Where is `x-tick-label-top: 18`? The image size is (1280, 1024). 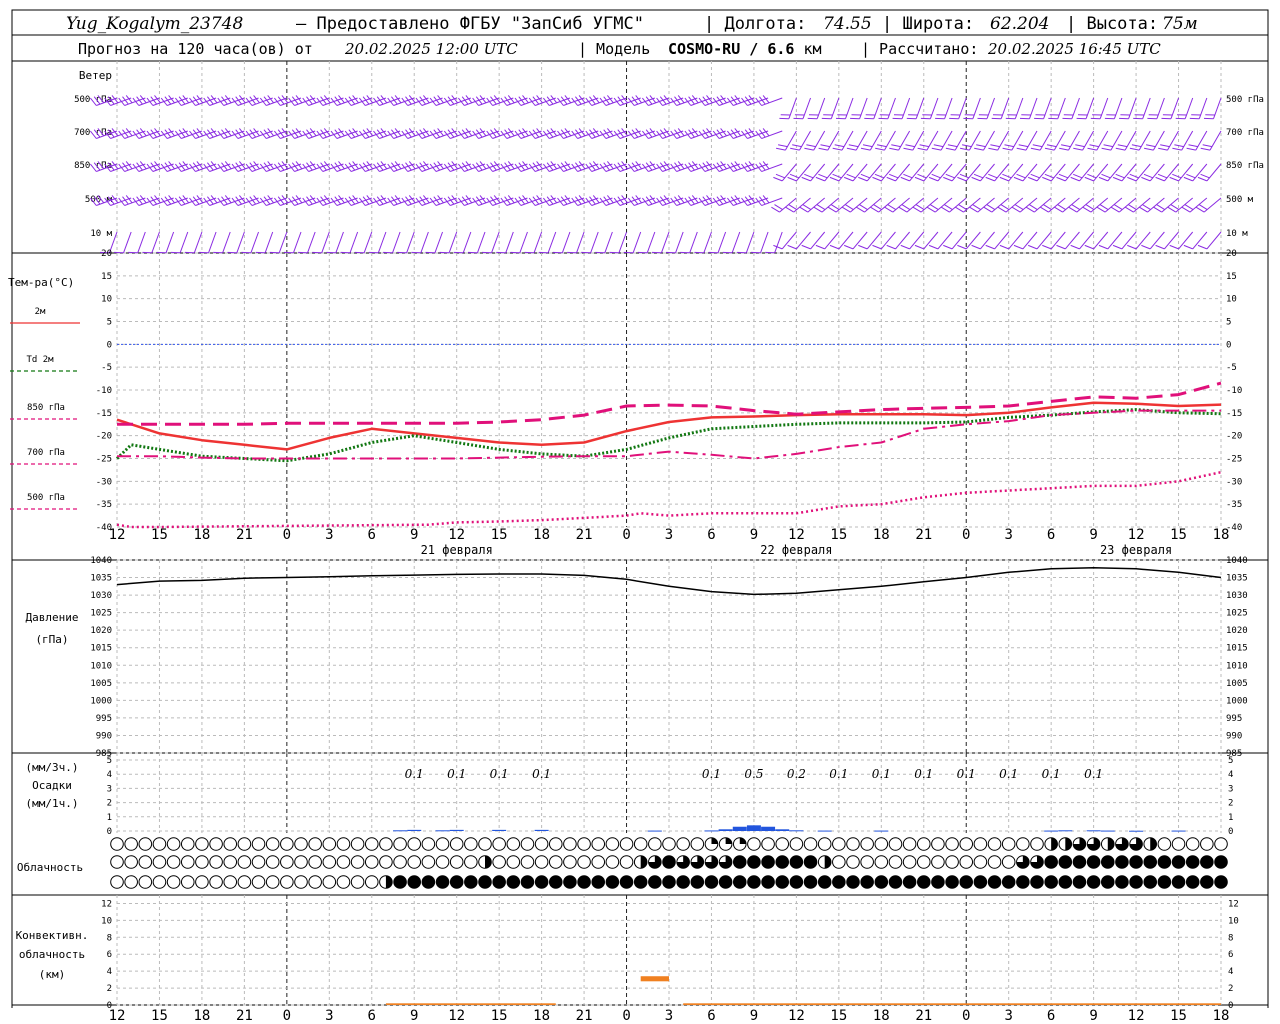 x-tick-label-top: 18 is located at coordinates (1221, 535).